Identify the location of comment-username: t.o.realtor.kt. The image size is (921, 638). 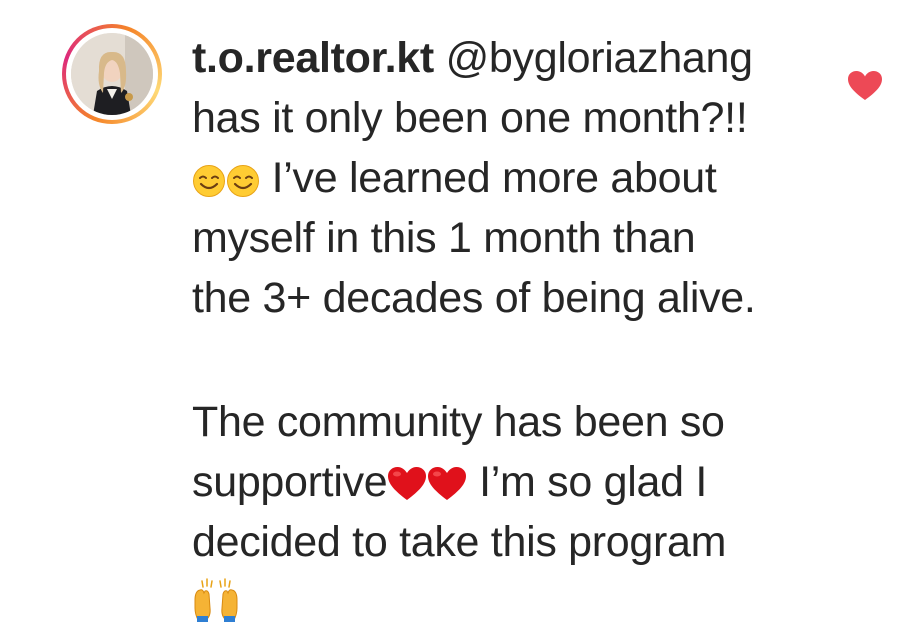
(313, 58).